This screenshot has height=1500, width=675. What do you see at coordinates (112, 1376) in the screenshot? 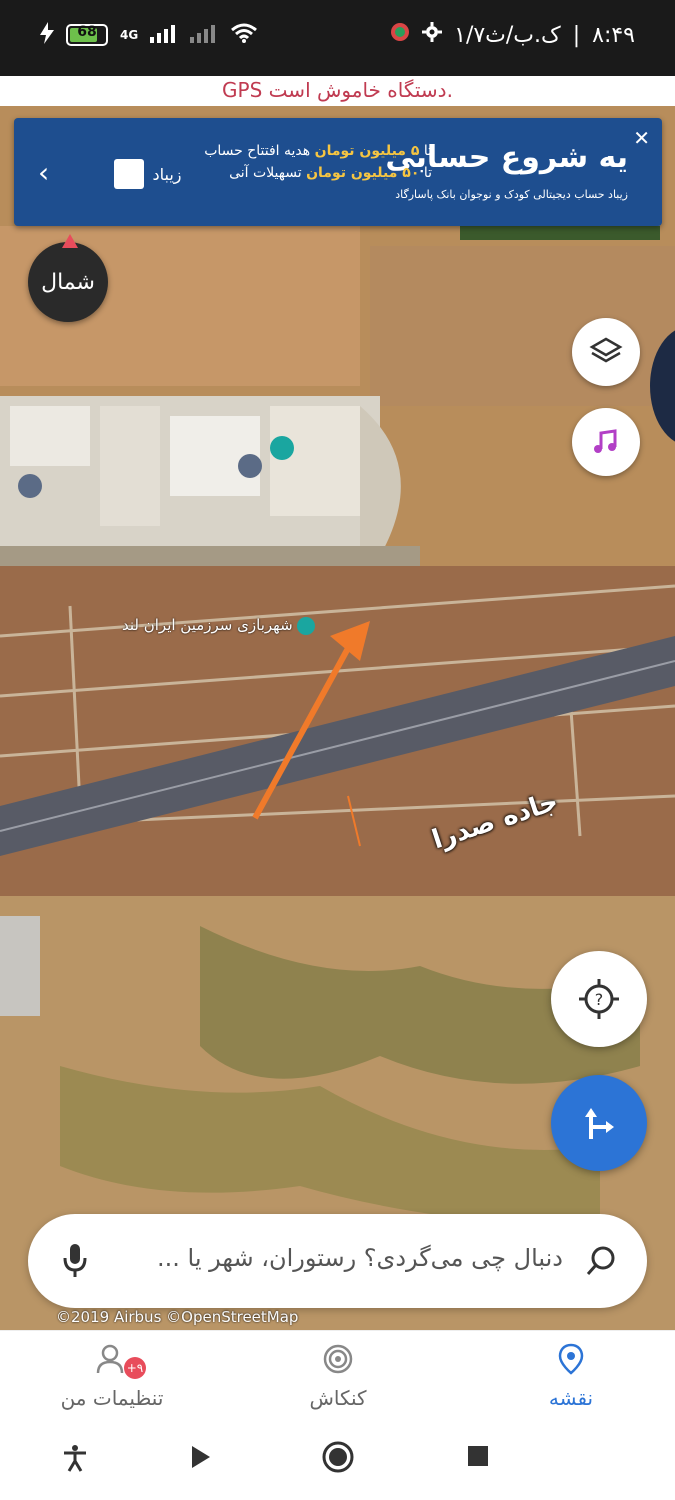
I see `tab-my-settings: +۹ تنظیمات من` at bounding box center [112, 1376].